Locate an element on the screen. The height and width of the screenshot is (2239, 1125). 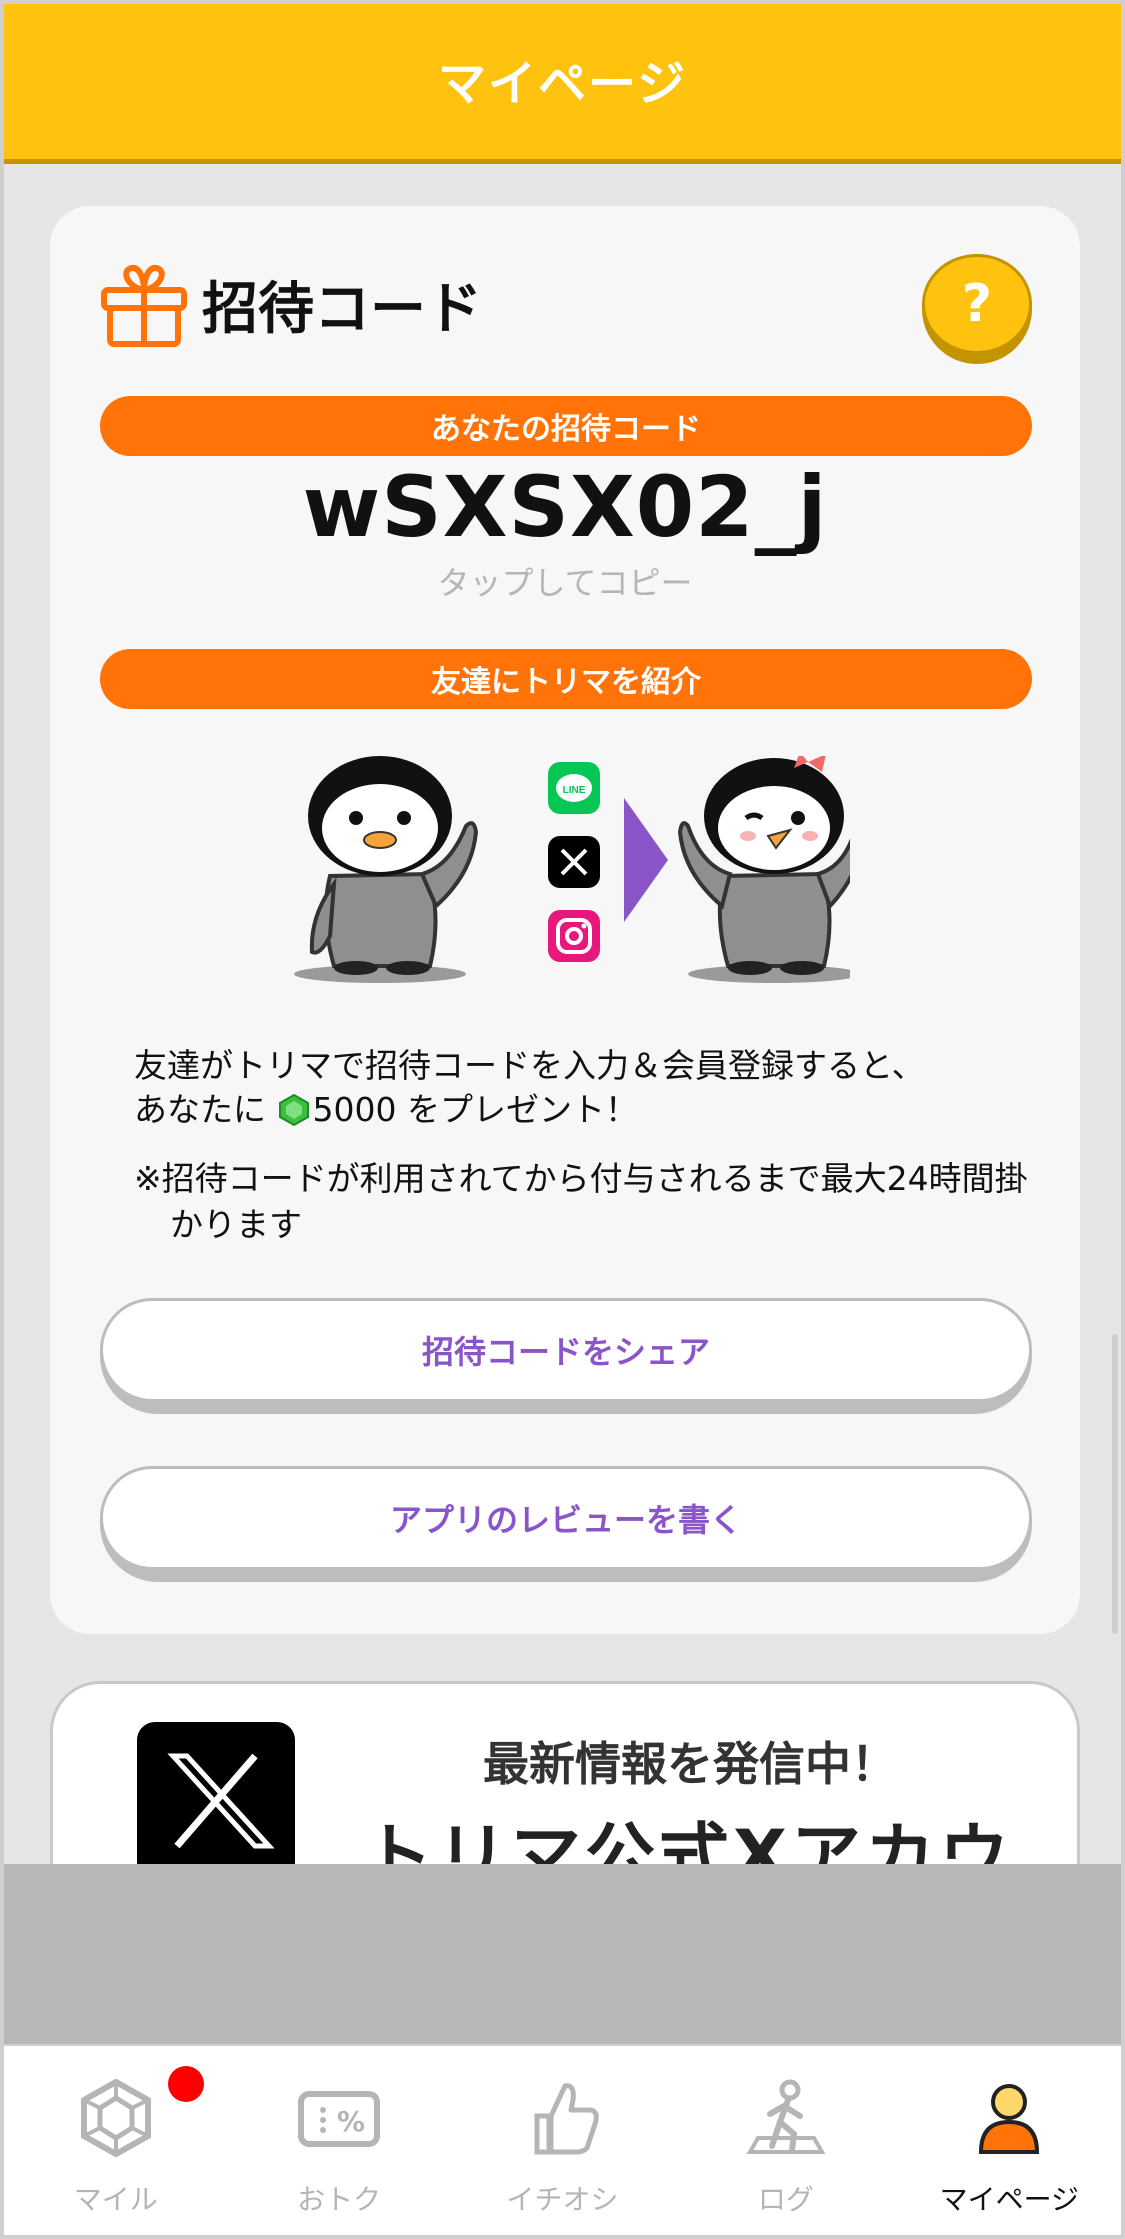
page-title: マイページ is located at coordinates (562, 83).